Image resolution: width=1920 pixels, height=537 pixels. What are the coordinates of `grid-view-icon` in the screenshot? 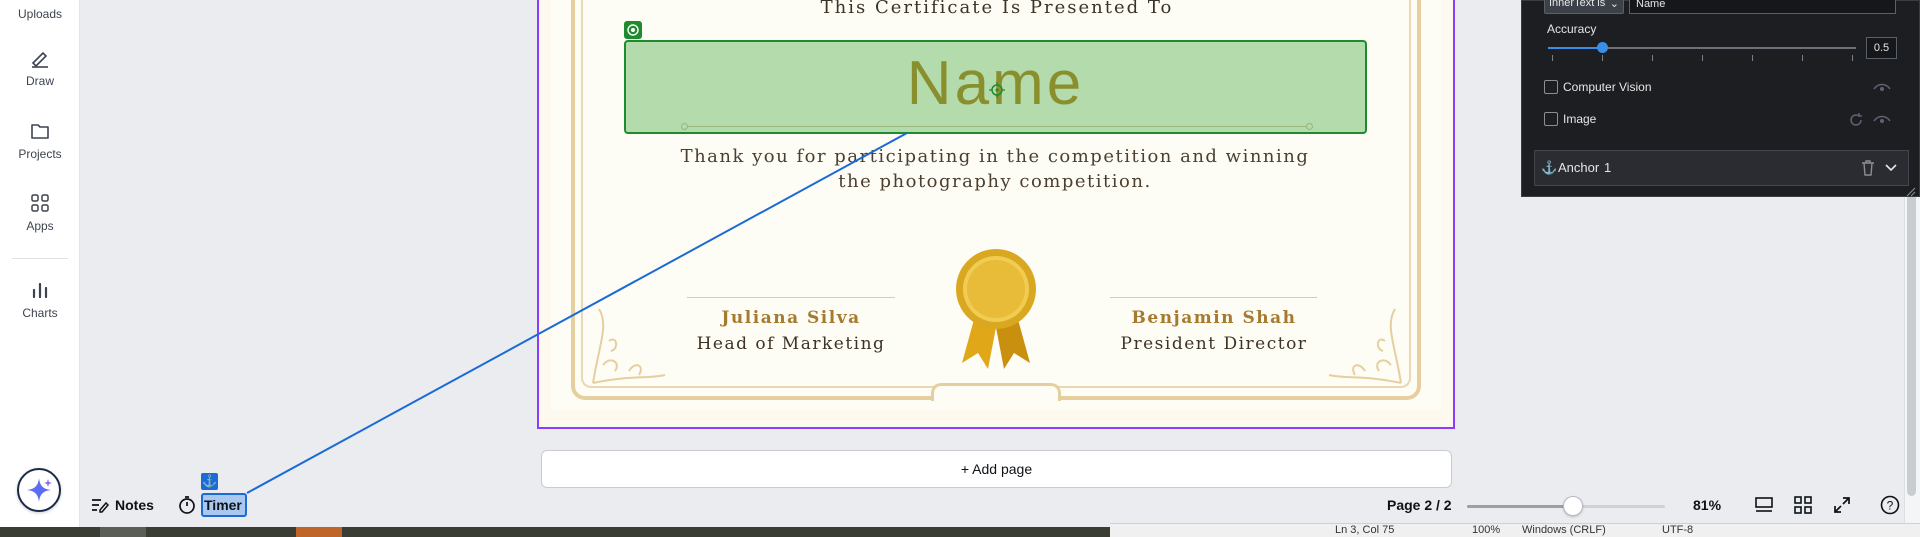 It's located at (1803, 507).